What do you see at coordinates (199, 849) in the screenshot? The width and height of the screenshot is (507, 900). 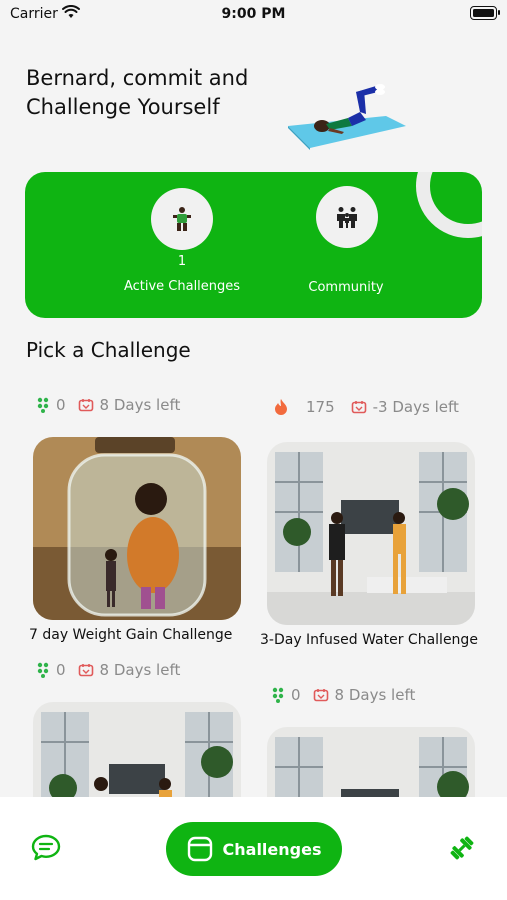 I see `challenges-tab-icon` at bounding box center [199, 849].